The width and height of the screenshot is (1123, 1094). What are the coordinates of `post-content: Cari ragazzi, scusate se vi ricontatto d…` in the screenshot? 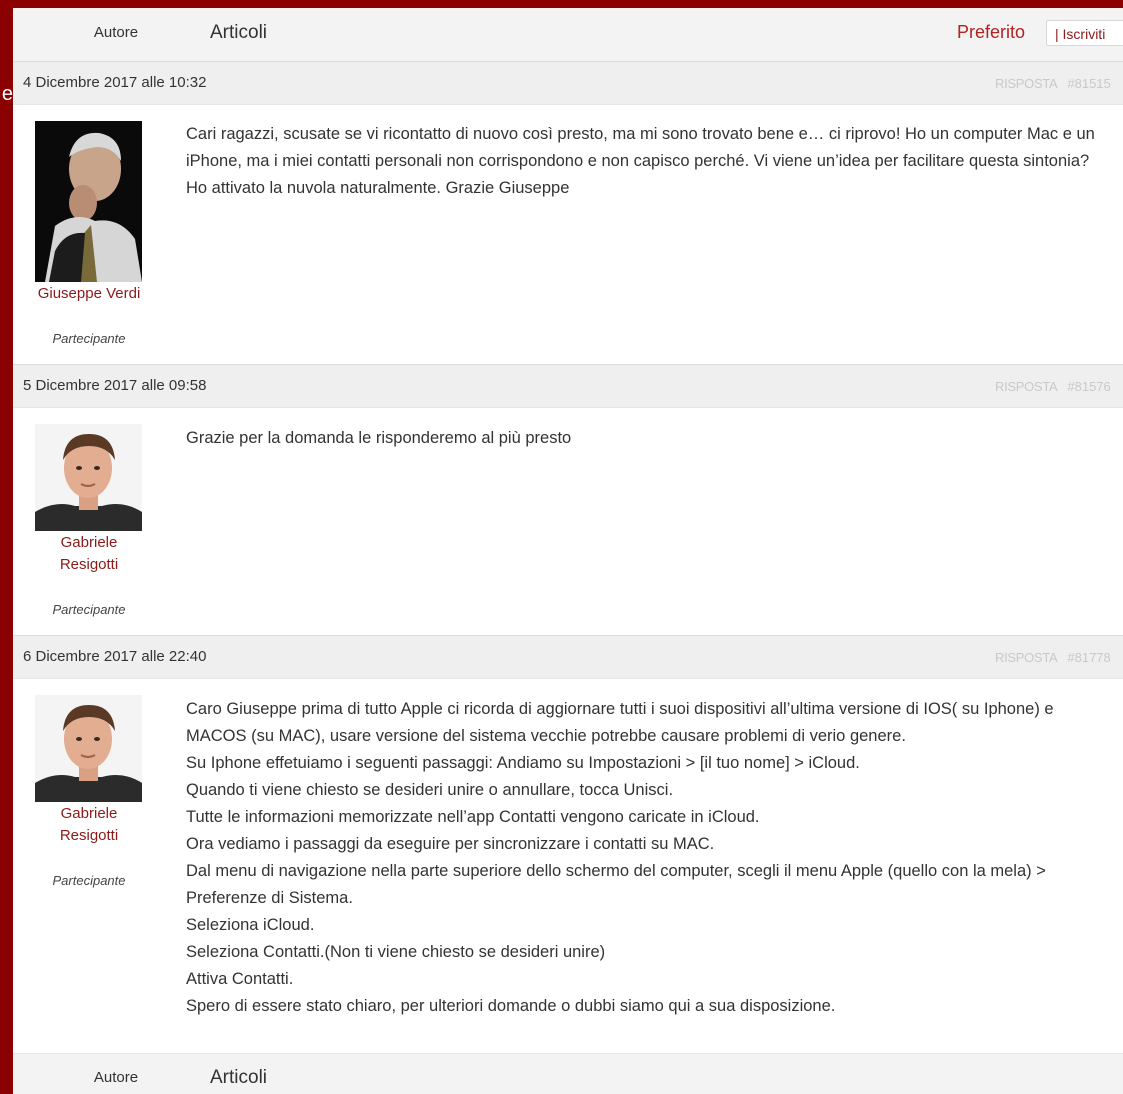 It's located at (646, 161).